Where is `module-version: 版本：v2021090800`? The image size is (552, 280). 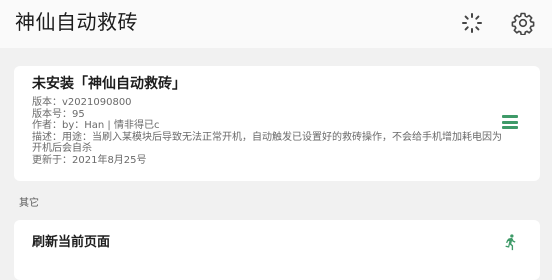 module-version: 版本：v2021090800 is located at coordinates (82, 102).